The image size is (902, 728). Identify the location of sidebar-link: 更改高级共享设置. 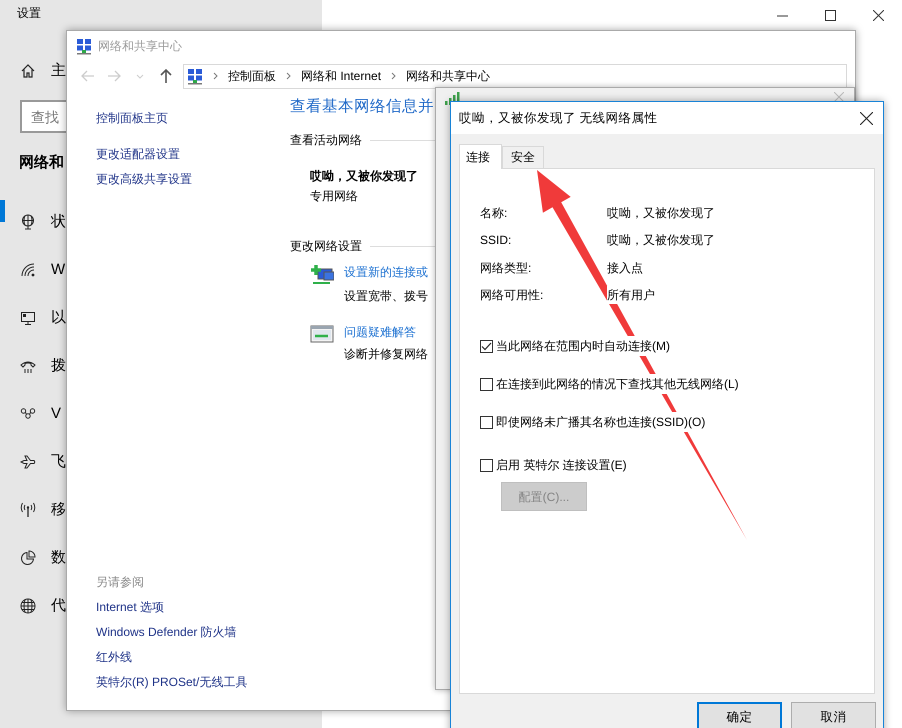
(144, 179).